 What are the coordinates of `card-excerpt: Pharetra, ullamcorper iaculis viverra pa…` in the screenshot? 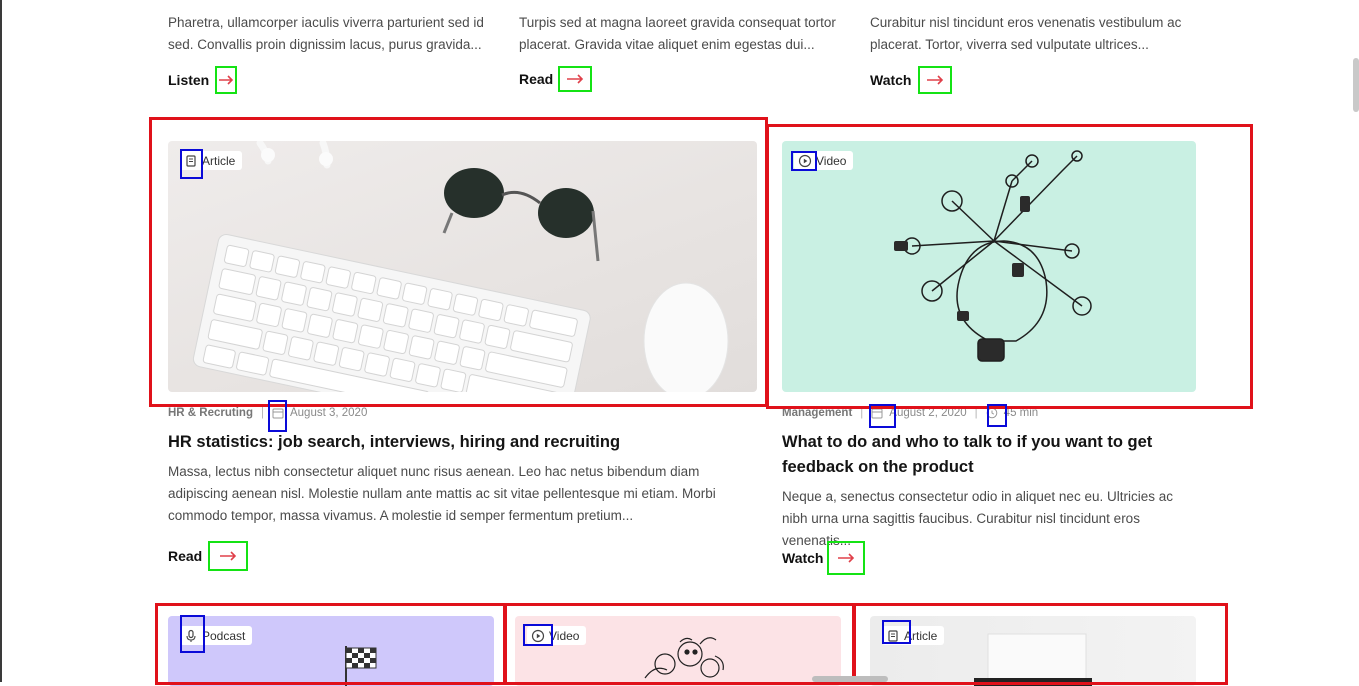 It's located at (326, 33).